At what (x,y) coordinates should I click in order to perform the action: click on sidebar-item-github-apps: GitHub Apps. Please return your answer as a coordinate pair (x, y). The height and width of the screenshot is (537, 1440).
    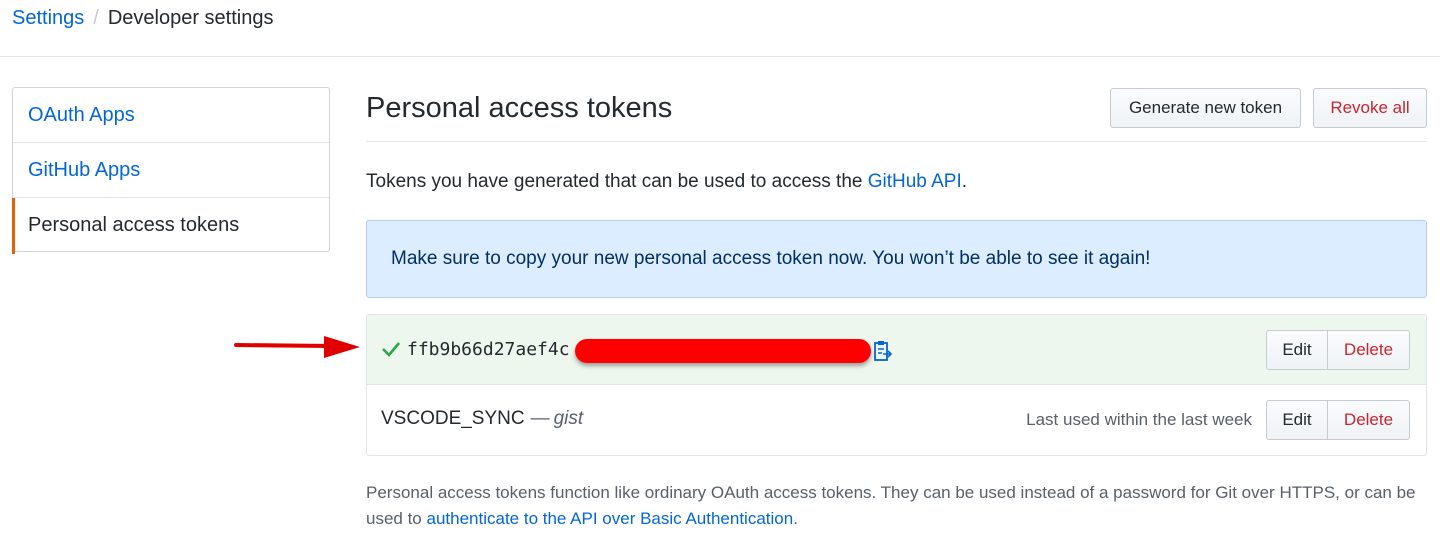
    Looking at the image, I should click on (171, 170).